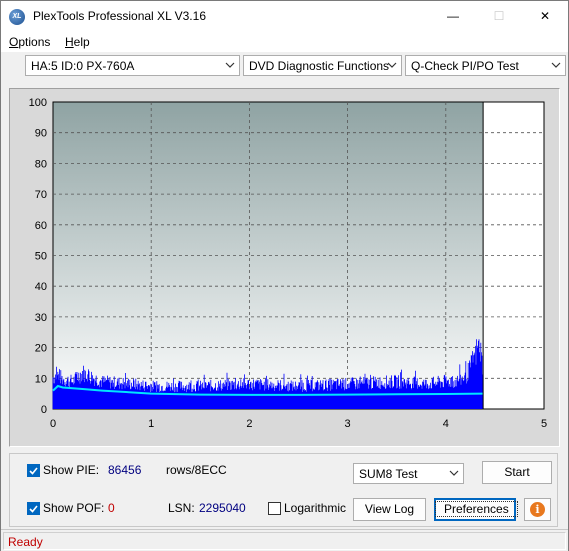 This screenshot has width=569, height=551. What do you see at coordinates (44, 410) in the screenshot?
I see `y-tick-label: 0` at bounding box center [44, 410].